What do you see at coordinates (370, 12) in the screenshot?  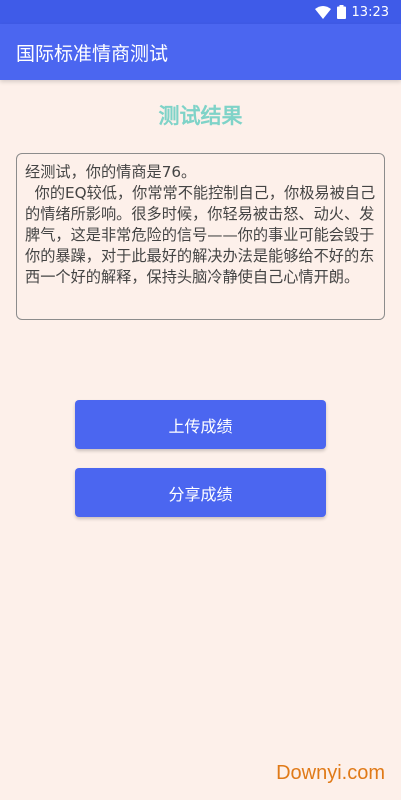 I see `status-time: 13:23` at bounding box center [370, 12].